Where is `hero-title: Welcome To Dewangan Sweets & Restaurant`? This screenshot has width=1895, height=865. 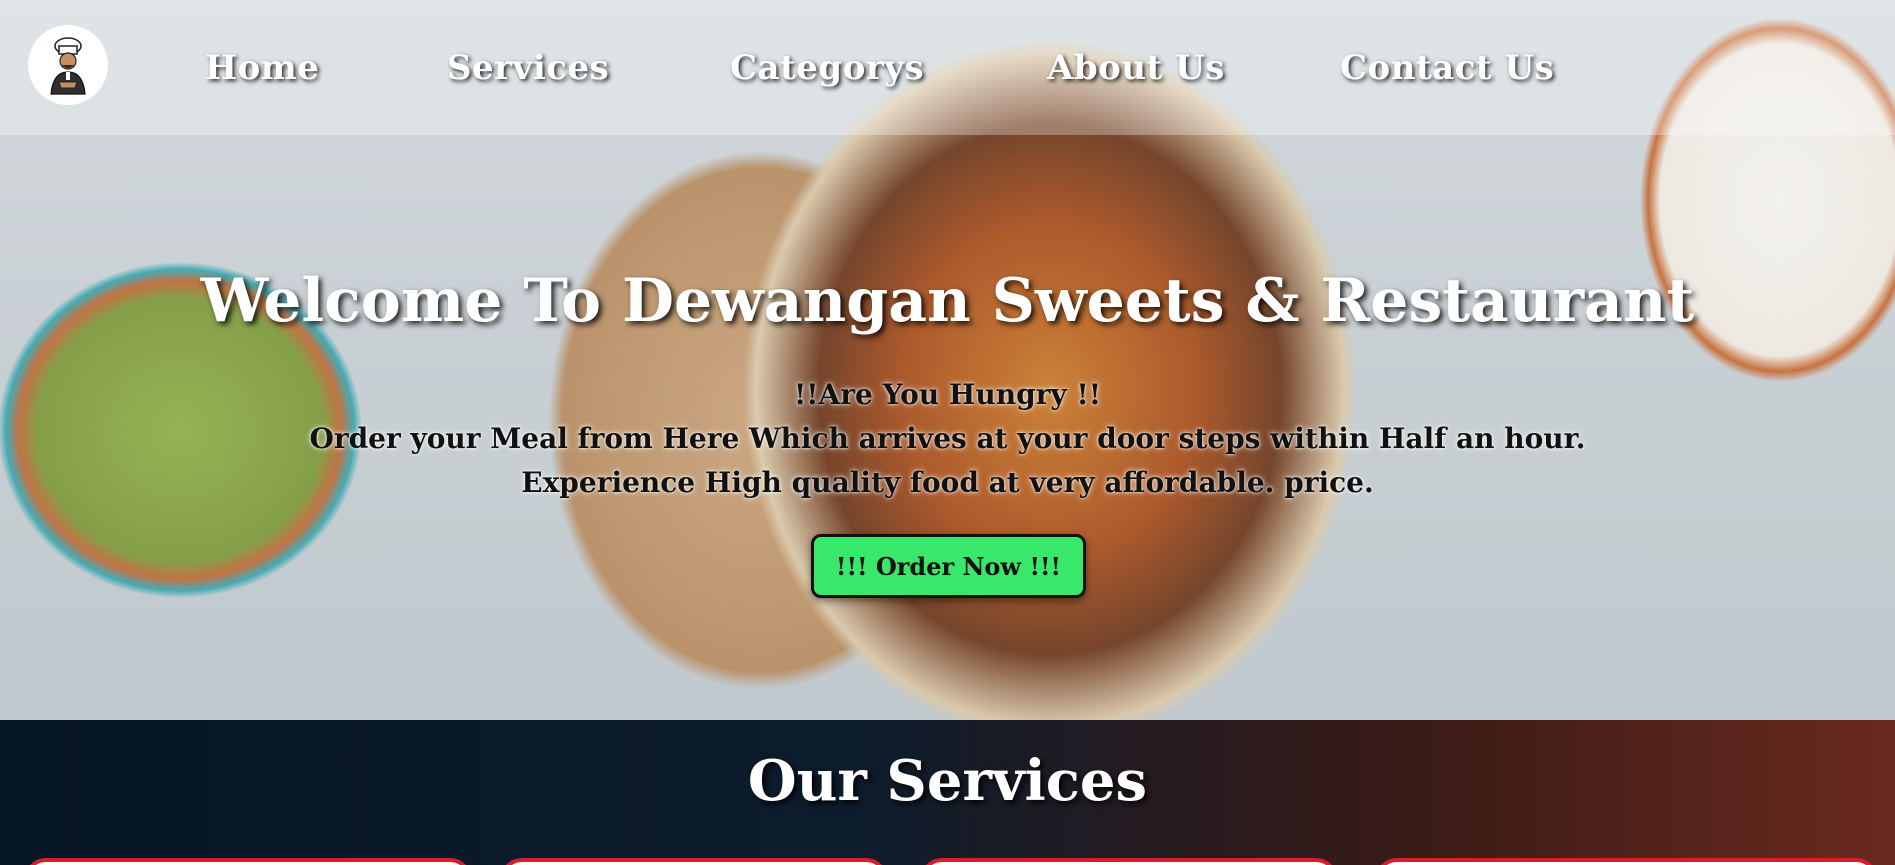 hero-title: Welcome To Dewangan Sweets & Restaurant is located at coordinates (947, 301).